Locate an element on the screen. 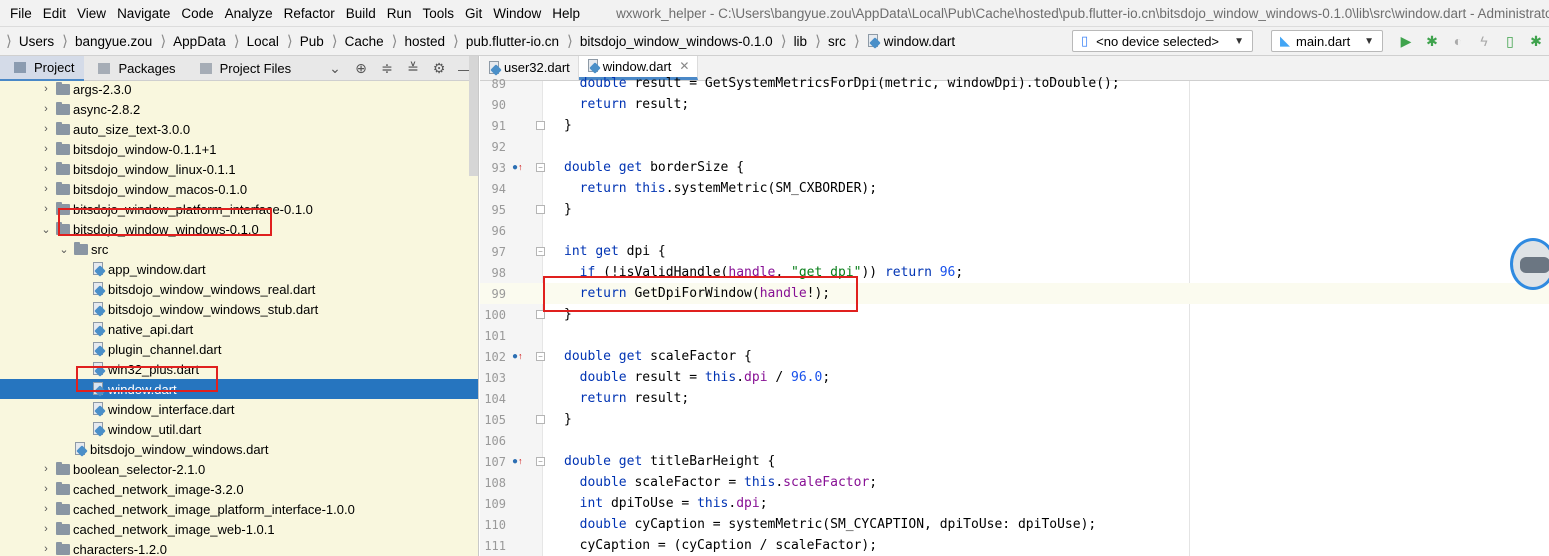 This screenshot has width=1549, height=556. breadcrumb-item: ⟩ Pub is located at coordinates (307, 41).